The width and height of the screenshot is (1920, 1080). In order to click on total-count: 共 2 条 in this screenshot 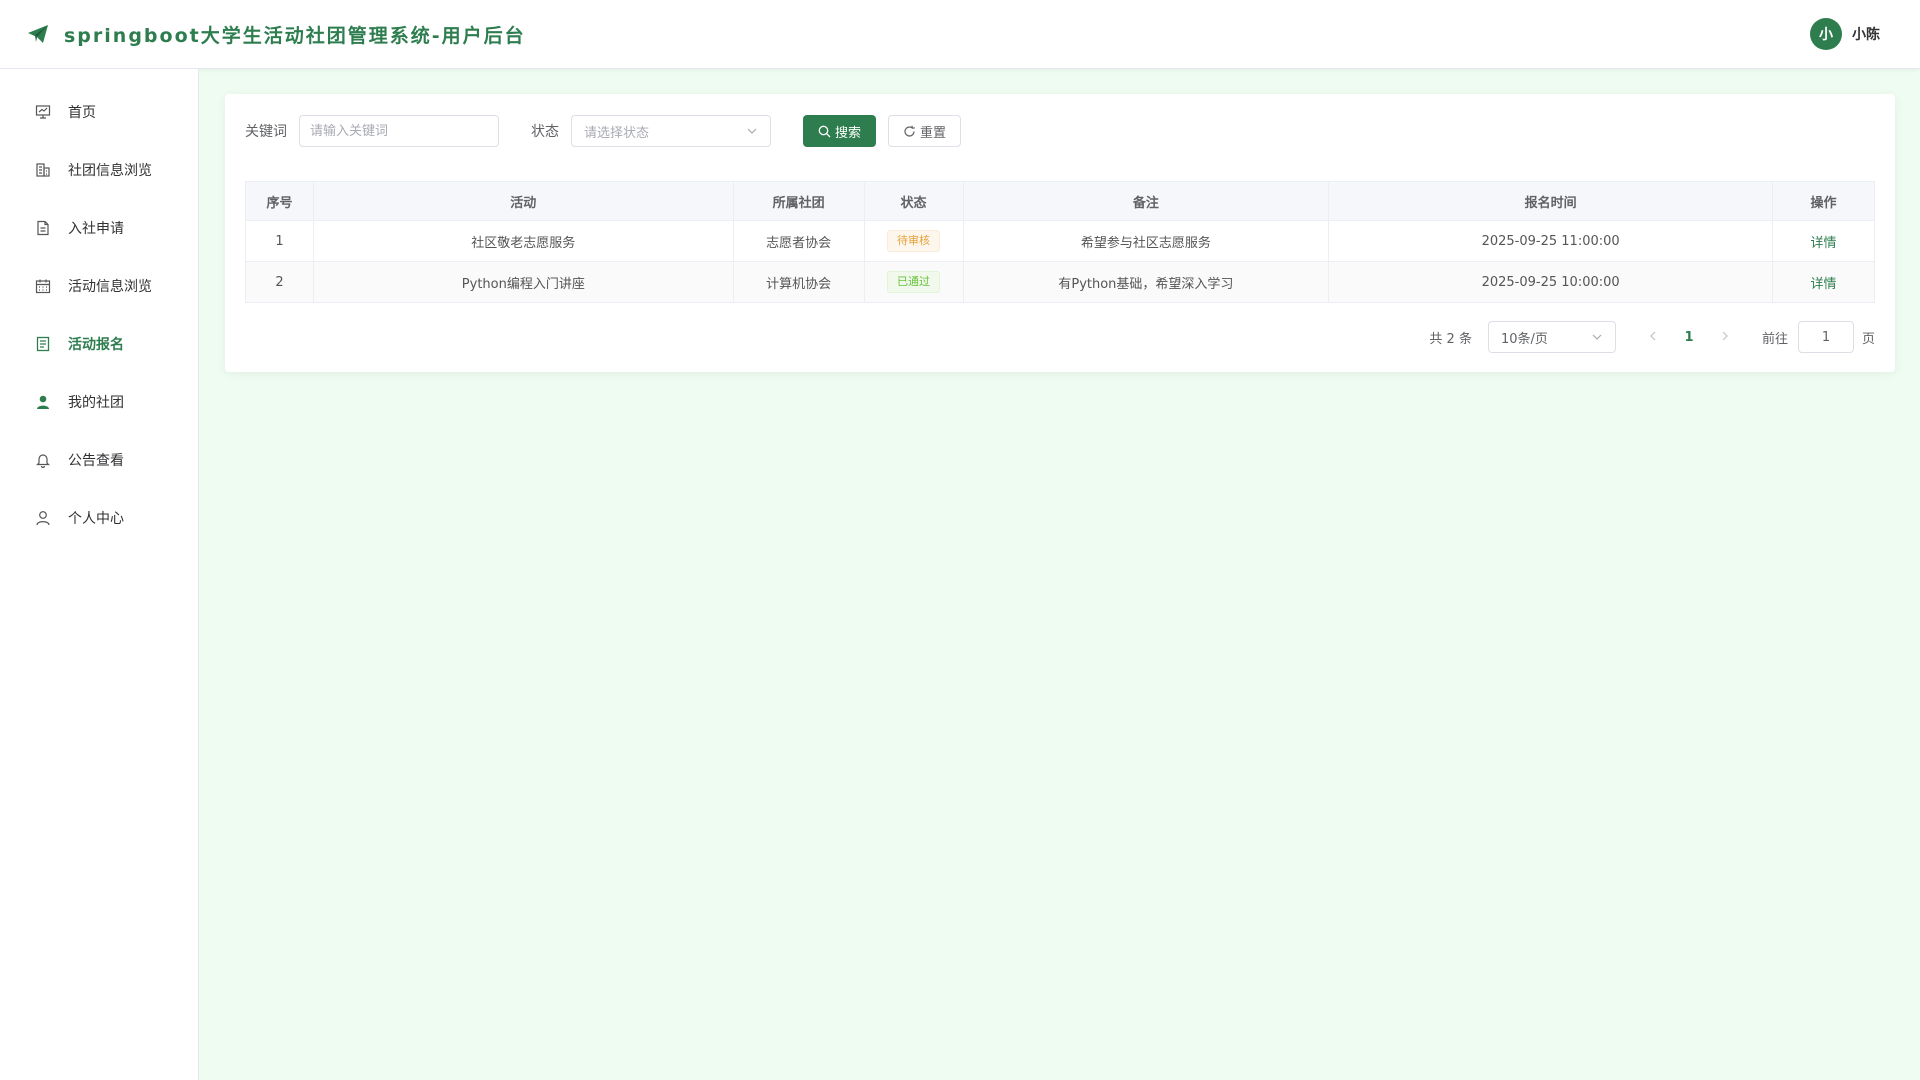, I will do `click(1450, 339)`.